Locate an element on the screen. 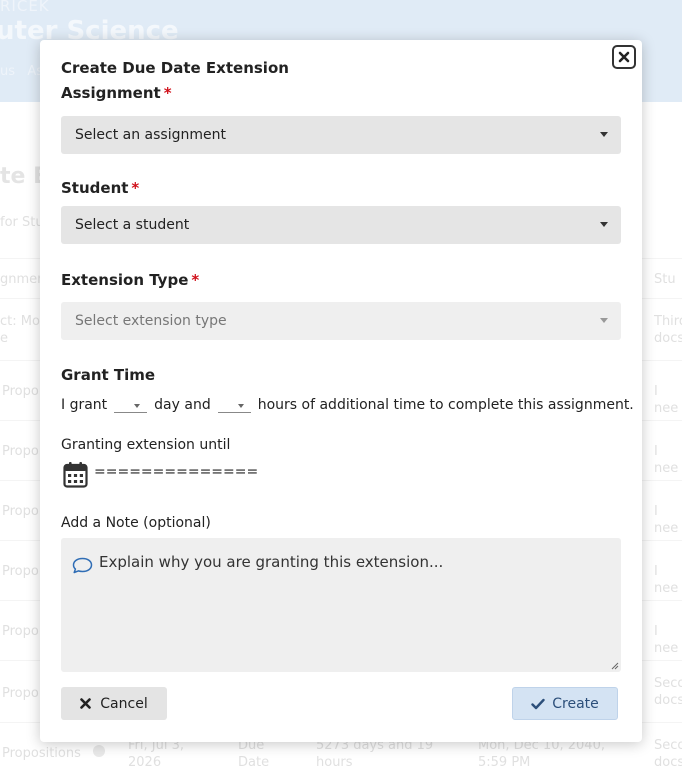  note-label: Add a Note (optional) is located at coordinates (136, 523).